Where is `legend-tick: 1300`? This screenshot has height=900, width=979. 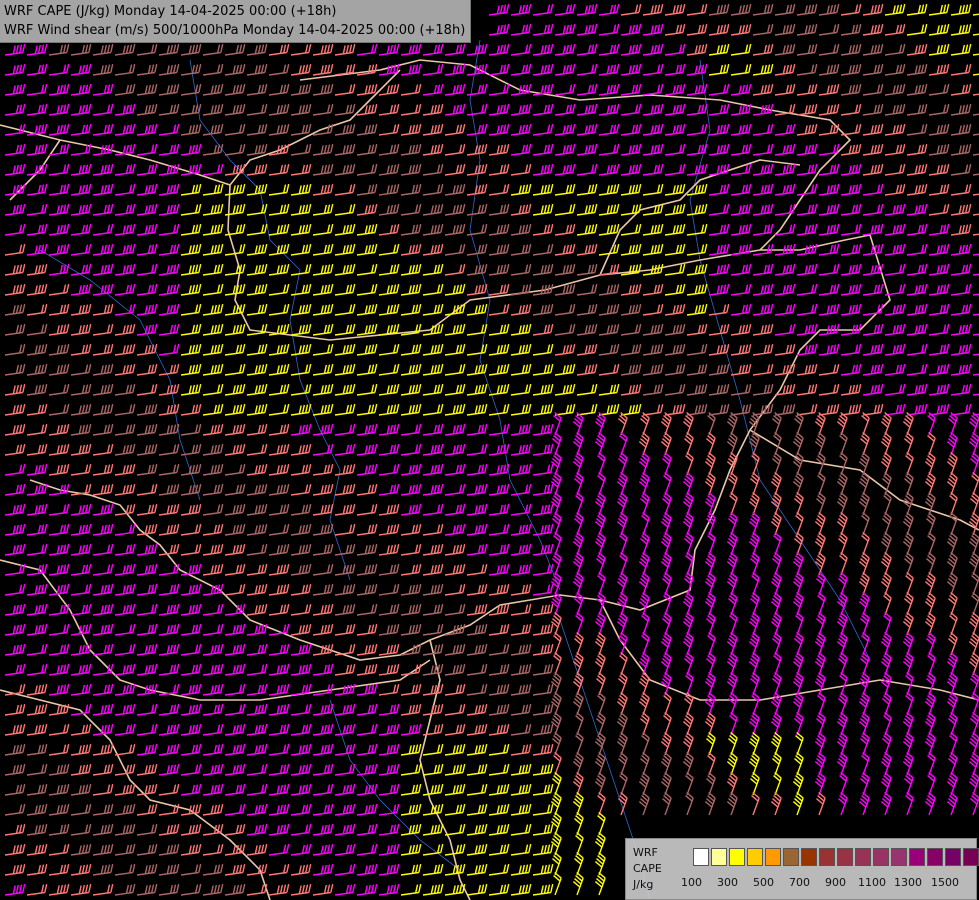
legend-tick: 1300 is located at coordinates (908, 882).